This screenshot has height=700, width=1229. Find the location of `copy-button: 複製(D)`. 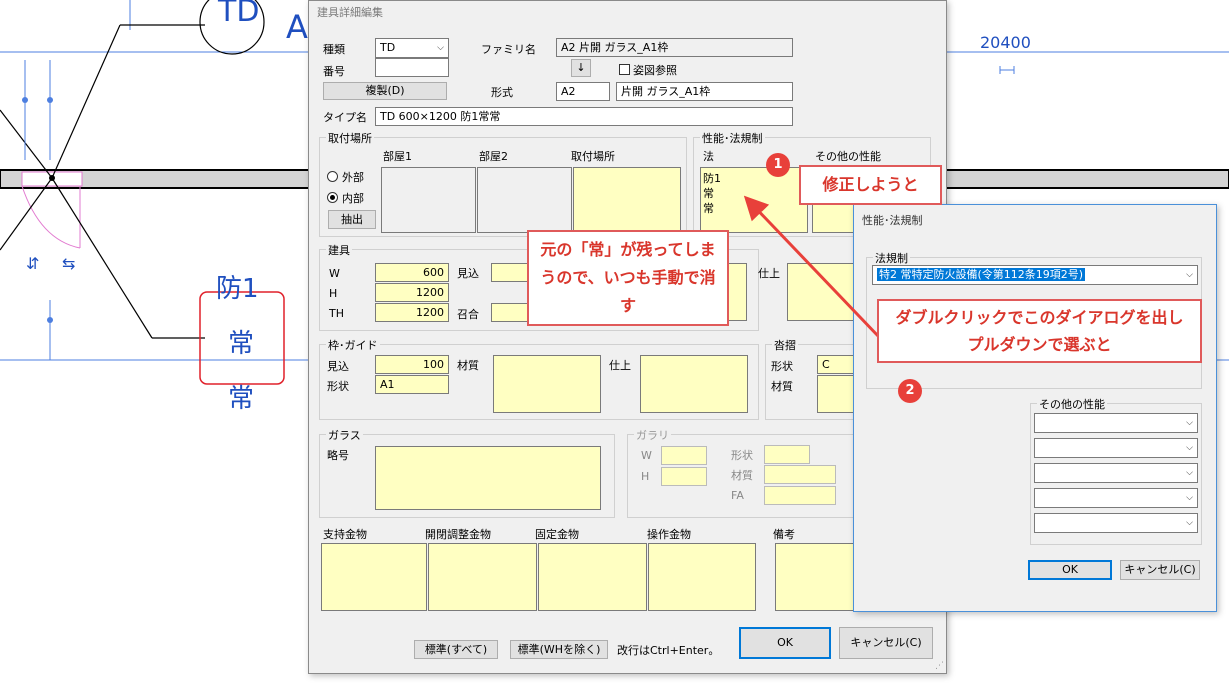

copy-button: 複製(D) is located at coordinates (385, 91).